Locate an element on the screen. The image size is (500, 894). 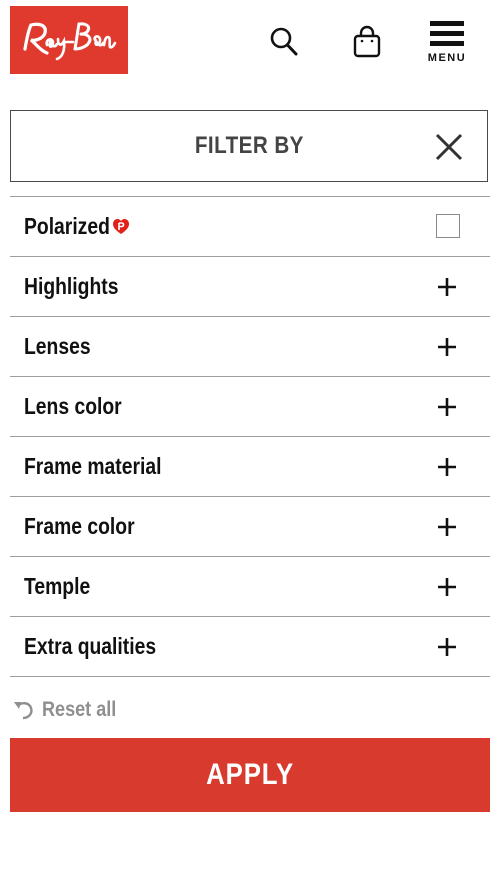
reset-all-button: Reset all is located at coordinates (70, 710).